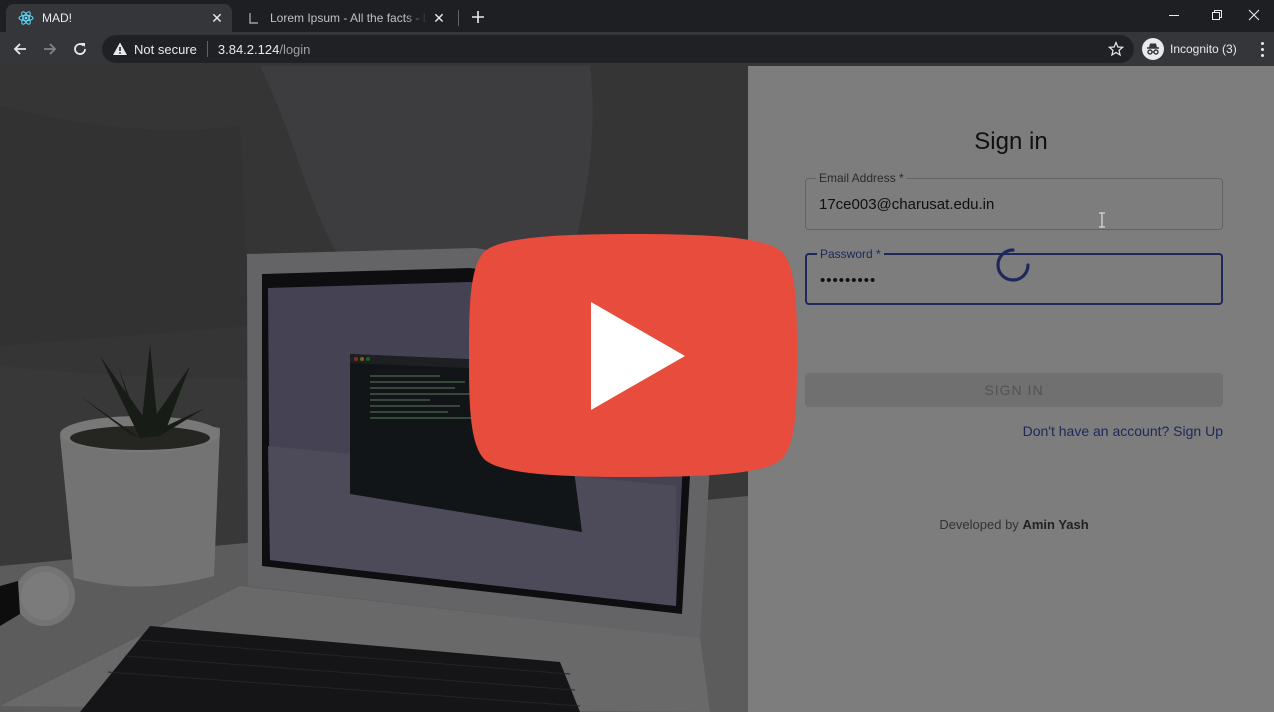 This screenshot has height=712, width=1274. I want to click on arrow-left-icon, so click(19, 49).